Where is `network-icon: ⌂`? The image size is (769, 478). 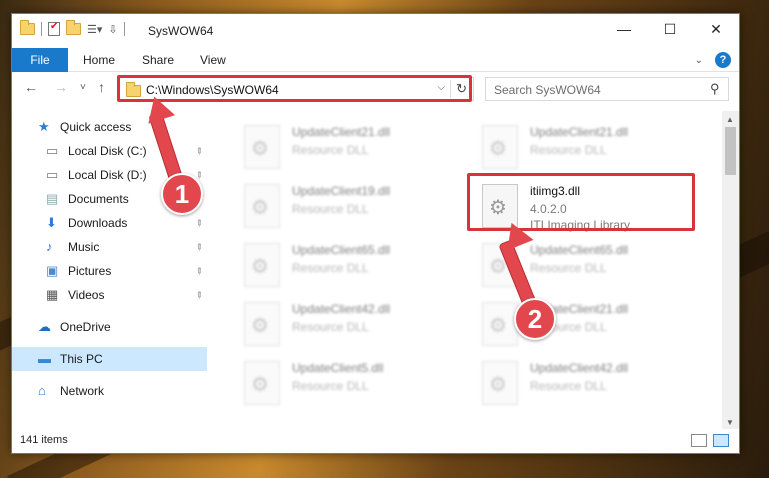
network-icon: ⌂ is located at coordinates (42, 390).